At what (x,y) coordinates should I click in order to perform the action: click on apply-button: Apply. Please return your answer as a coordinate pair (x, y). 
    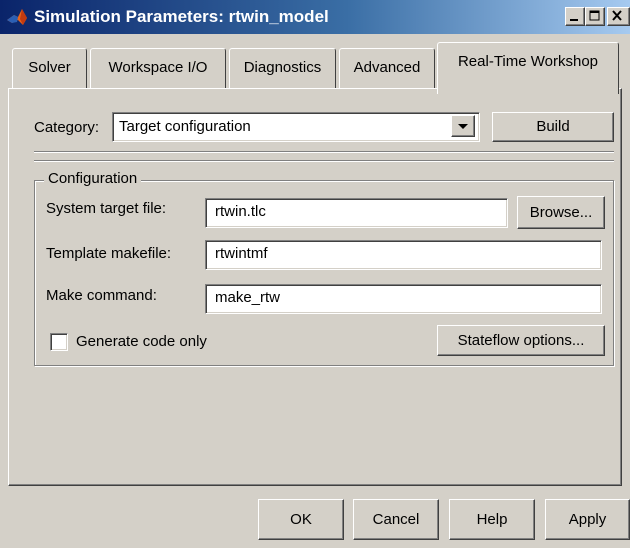
    Looking at the image, I should click on (587, 519).